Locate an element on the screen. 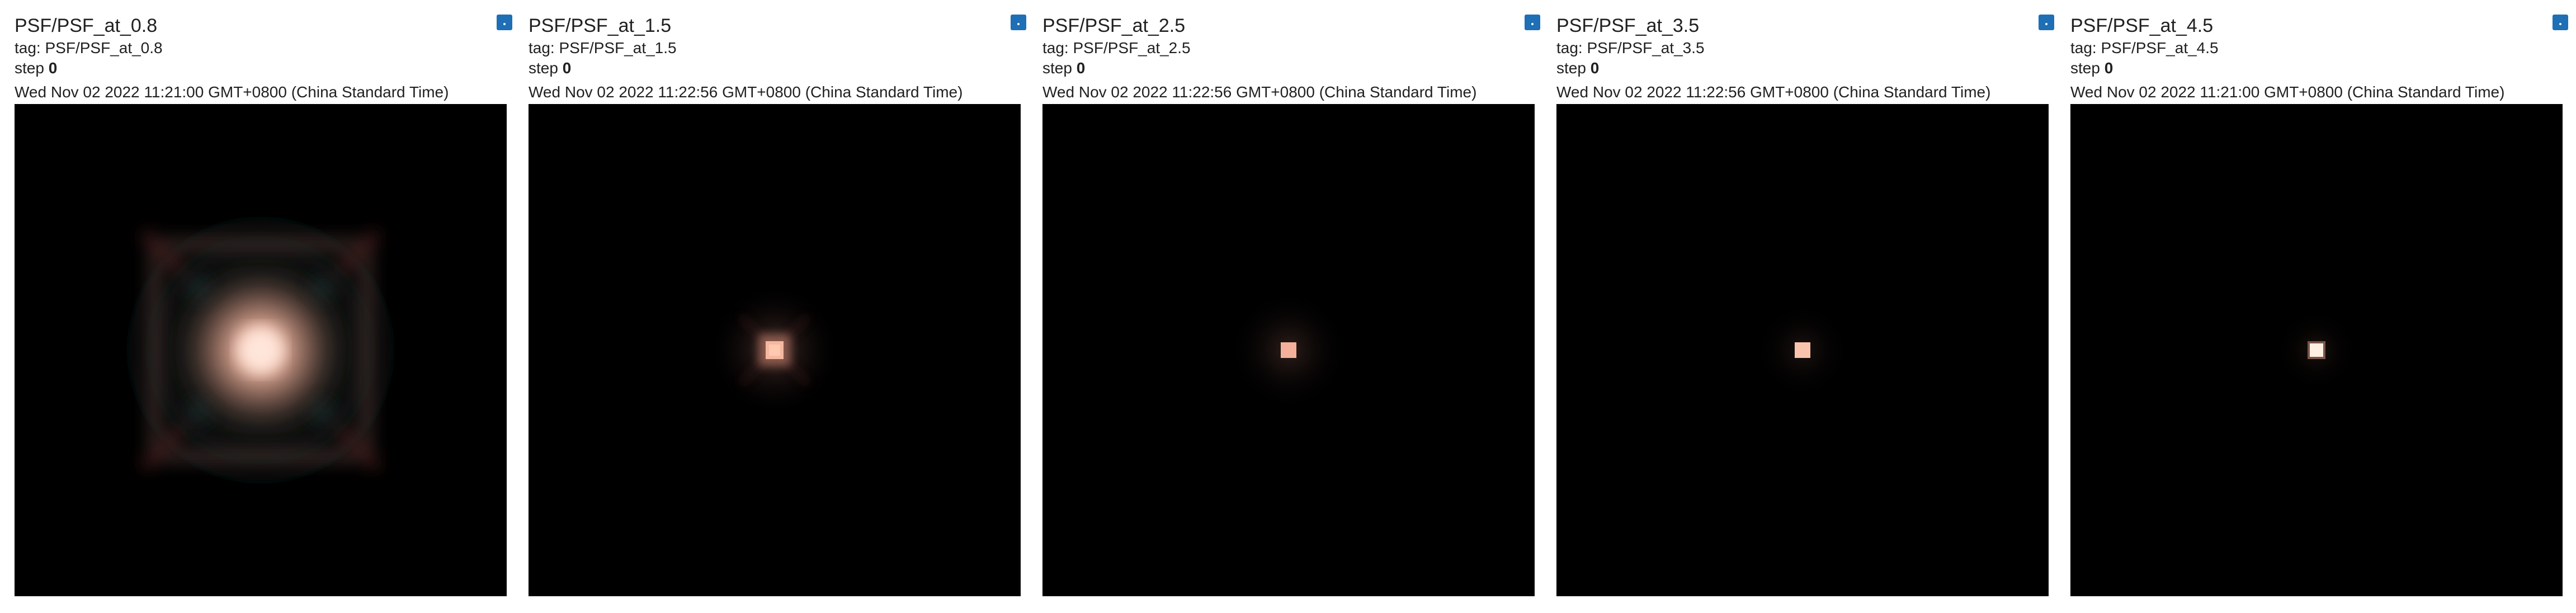 The width and height of the screenshot is (2576, 613). card-tag: tag: PSF/PSF_at_1.5 is located at coordinates (603, 48).